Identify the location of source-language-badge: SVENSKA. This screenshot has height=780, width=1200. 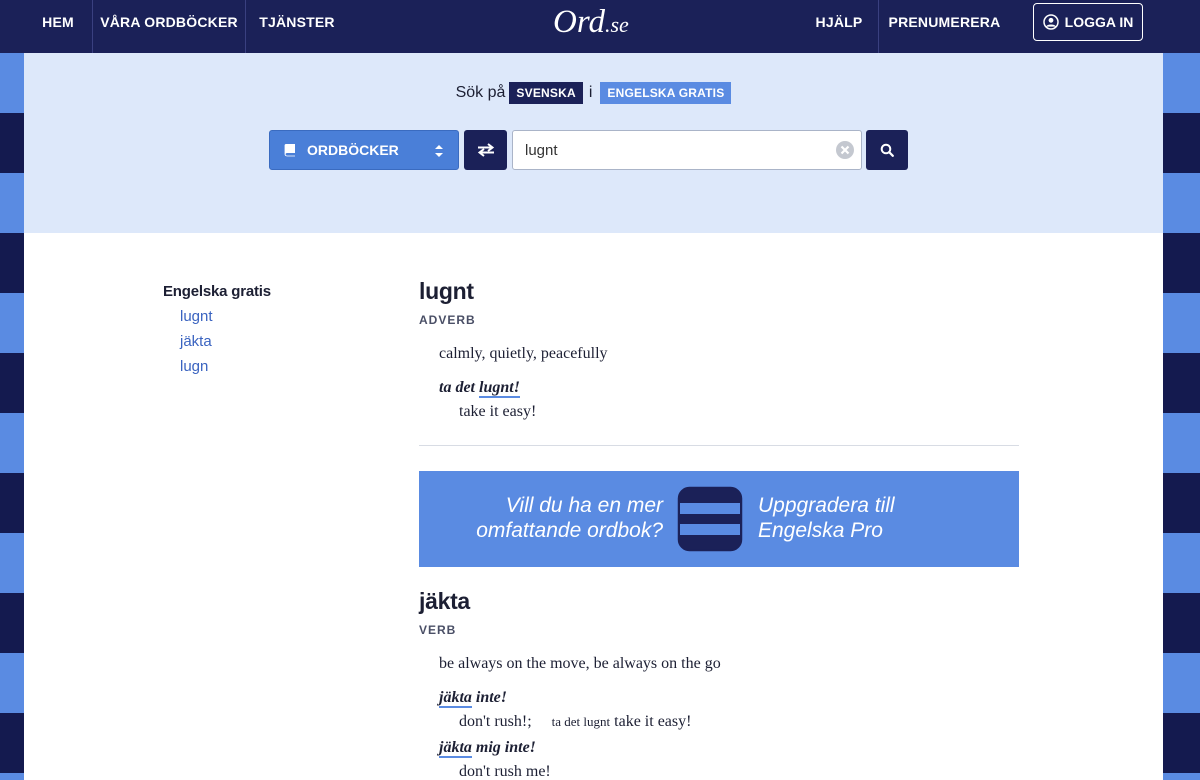
(546, 93).